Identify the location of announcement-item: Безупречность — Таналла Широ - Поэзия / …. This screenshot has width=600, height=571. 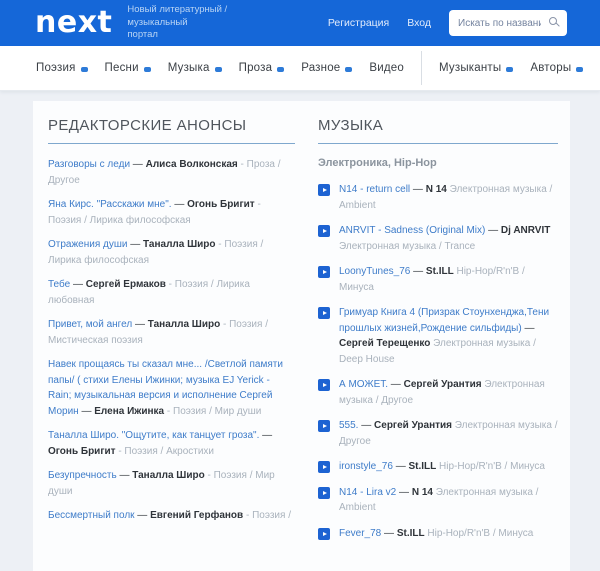
(171, 483).